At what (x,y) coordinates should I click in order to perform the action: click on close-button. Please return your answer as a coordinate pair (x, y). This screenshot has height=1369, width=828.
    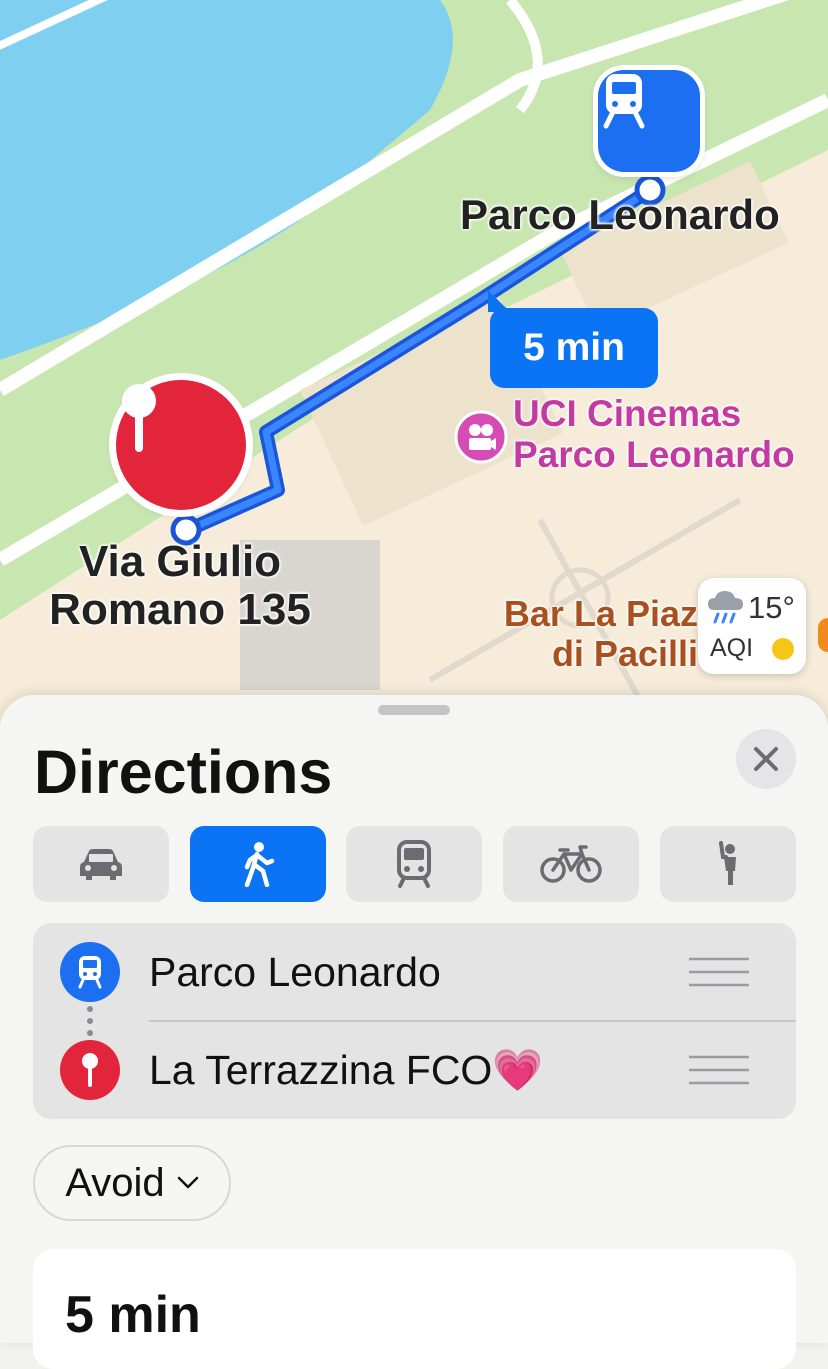
    Looking at the image, I should click on (766, 759).